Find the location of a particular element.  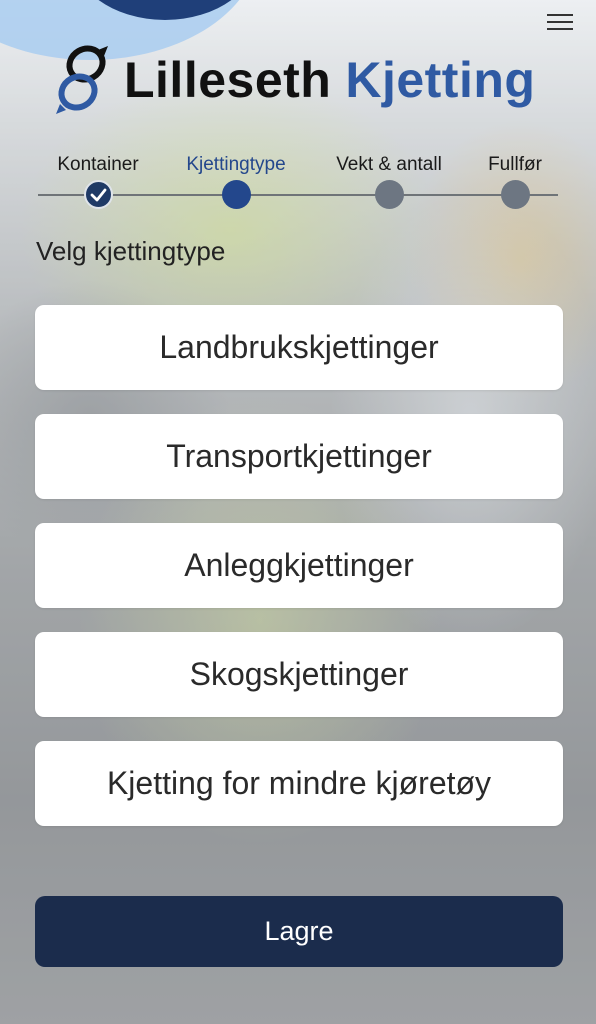

step-dot-done is located at coordinates (98, 194).